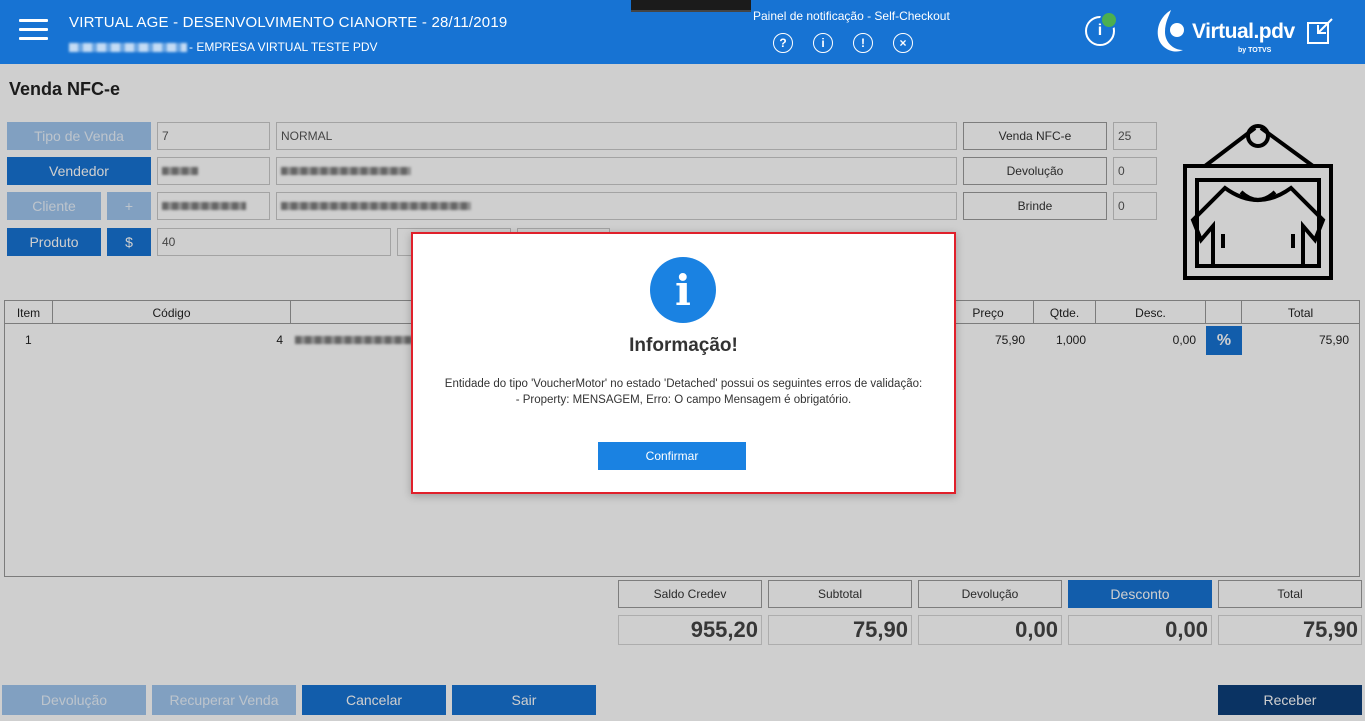 The height and width of the screenshot is (721, 1365). Describe the element at coordinates (823, 43) in the screenshot. I see `info-icon: i` at that location.